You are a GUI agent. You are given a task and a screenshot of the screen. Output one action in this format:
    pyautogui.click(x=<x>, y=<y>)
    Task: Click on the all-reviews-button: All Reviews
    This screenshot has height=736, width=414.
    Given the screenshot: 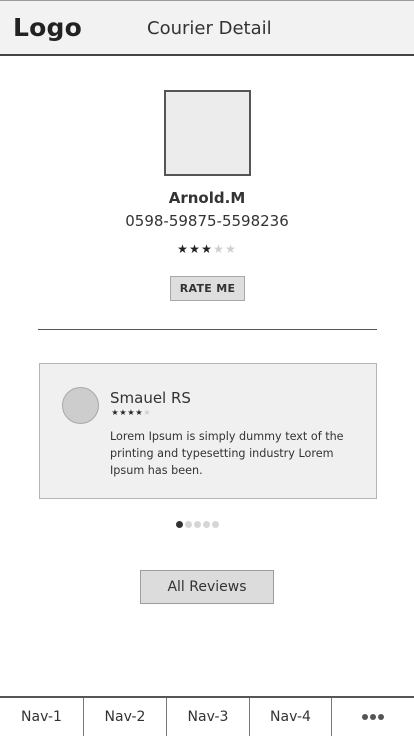 What is the action you would take?
    pyautogui.click(x=207, y=587)
    